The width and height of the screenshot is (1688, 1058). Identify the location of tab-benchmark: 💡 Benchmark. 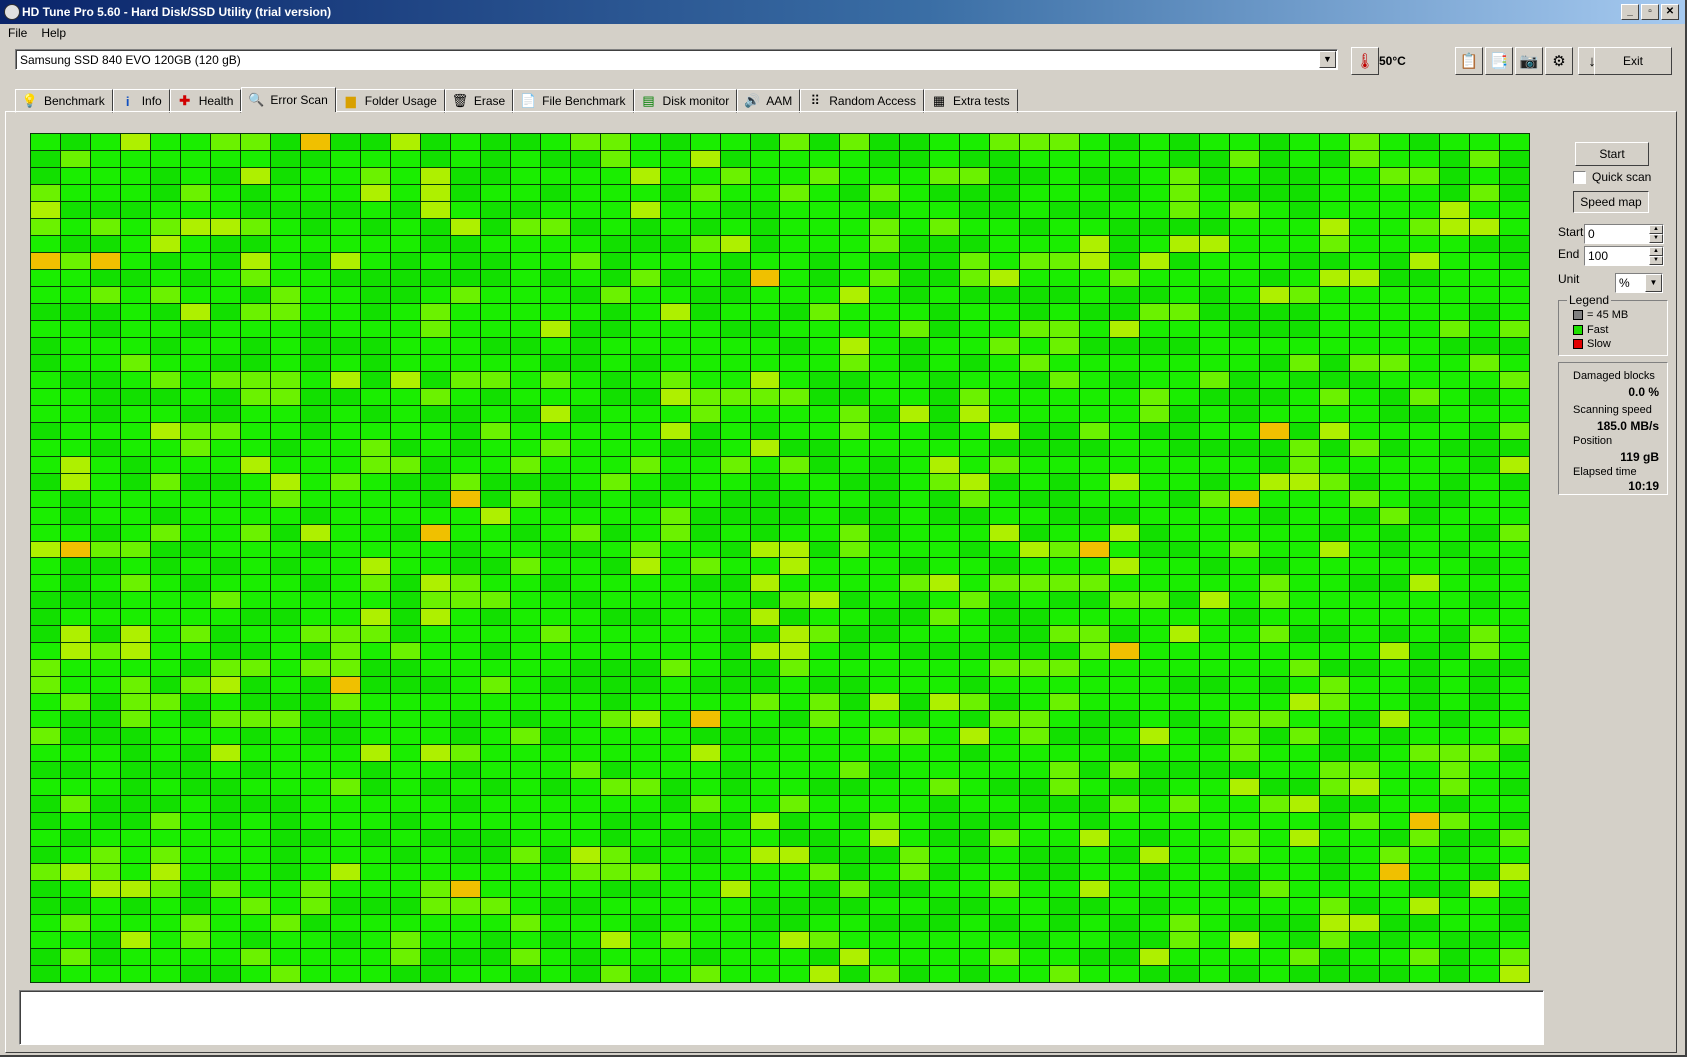
(64, 101).